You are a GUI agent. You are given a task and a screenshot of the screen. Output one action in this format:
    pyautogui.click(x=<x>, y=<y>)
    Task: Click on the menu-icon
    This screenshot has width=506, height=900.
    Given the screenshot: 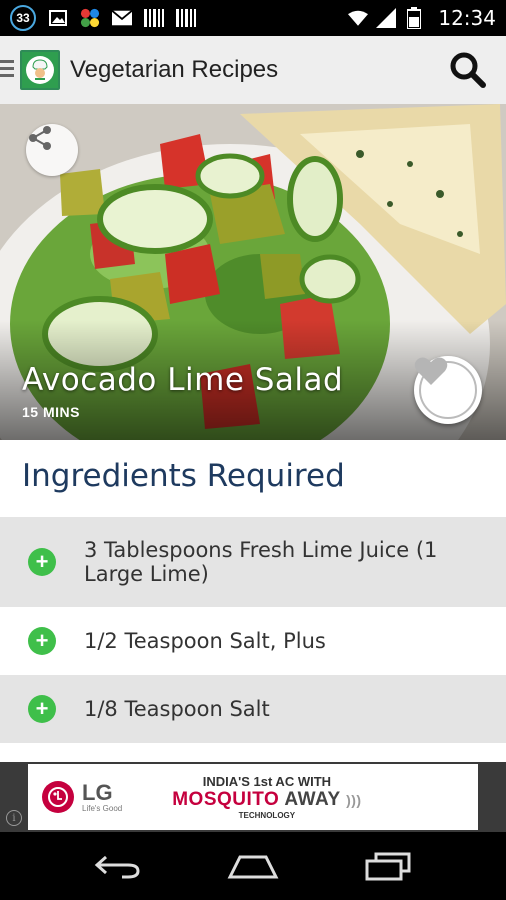 What is the action you would take?
    pyautogui.click(x=7, y=70)
    